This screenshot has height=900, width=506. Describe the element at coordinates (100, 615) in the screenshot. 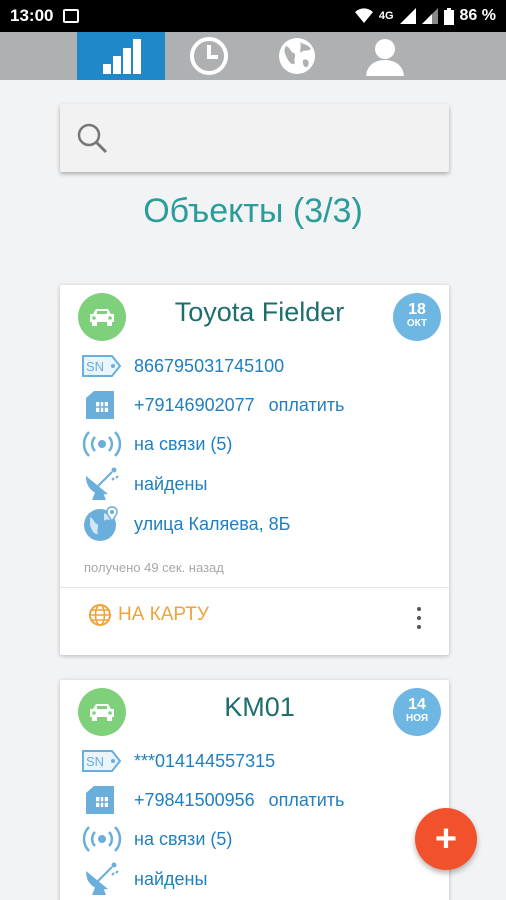

I see `globe-outline-icon` at that location.